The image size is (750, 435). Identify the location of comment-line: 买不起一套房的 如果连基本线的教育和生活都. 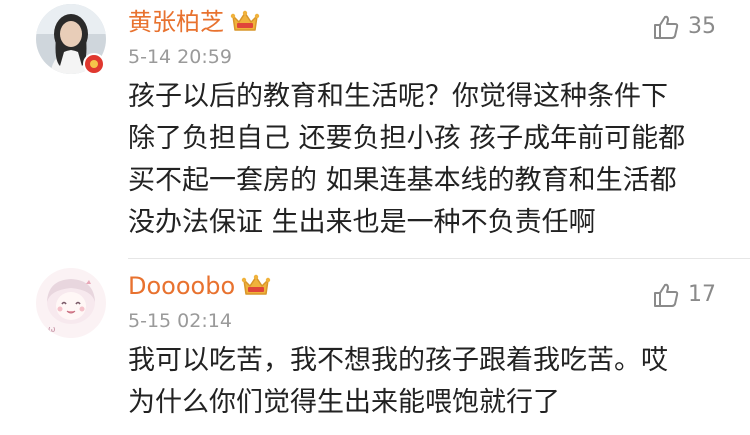
(402, 180).